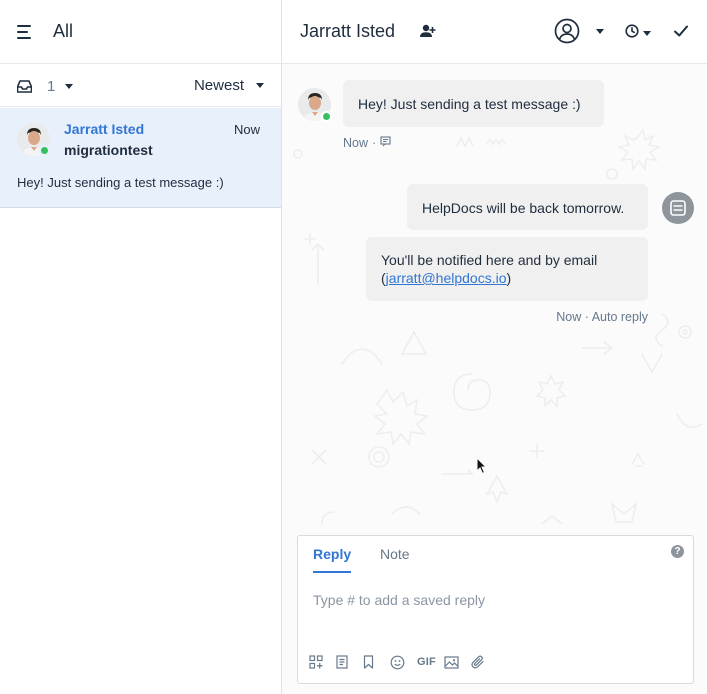  I want to click on contact-name: Jarratt Isted, so click(348, 31).